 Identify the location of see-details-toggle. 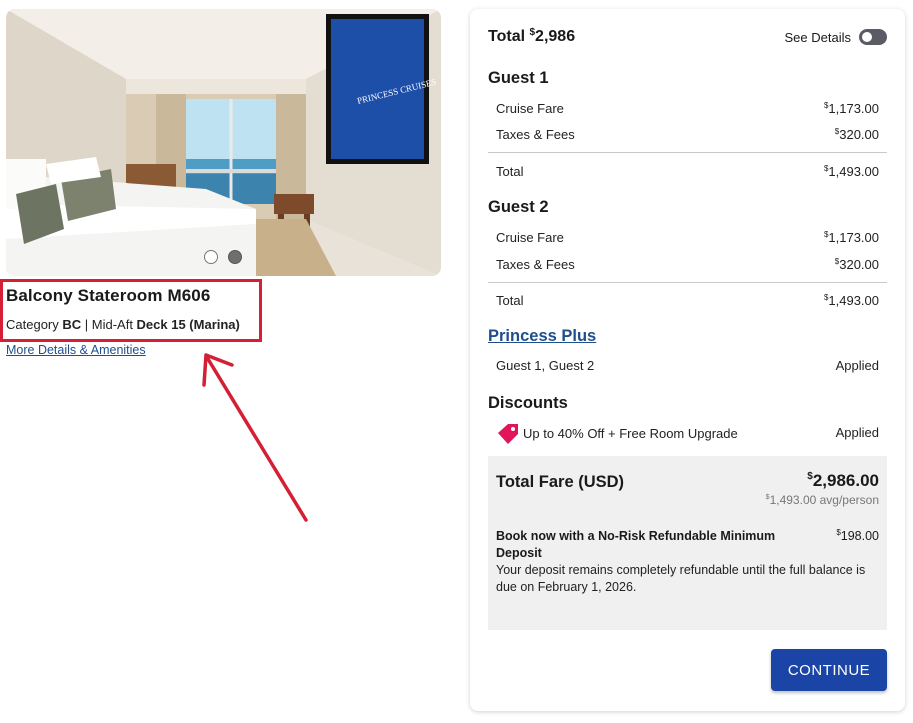
(873, 37).